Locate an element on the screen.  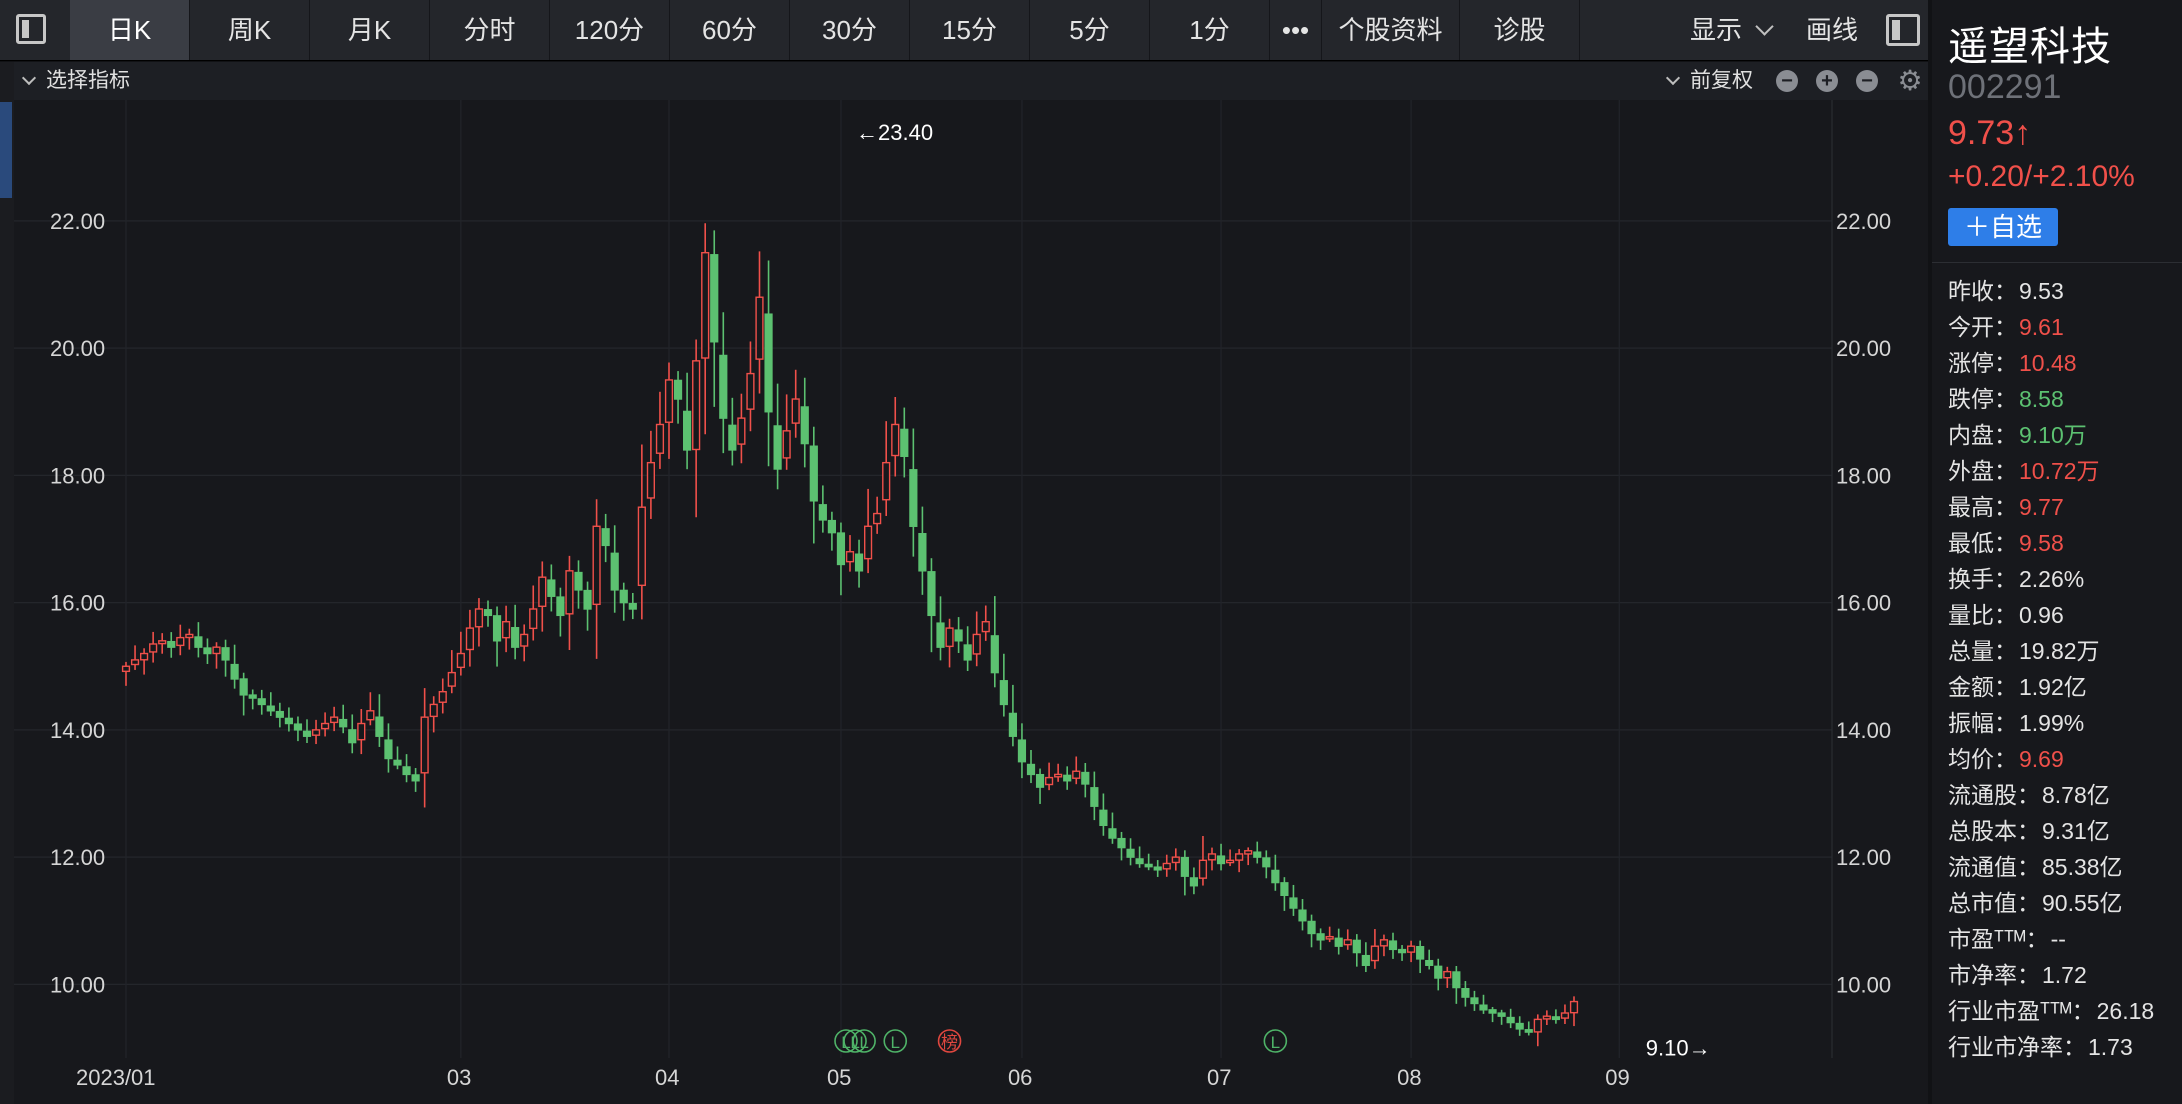
stat-label: 最高： is located at coordinates (1982, 507).